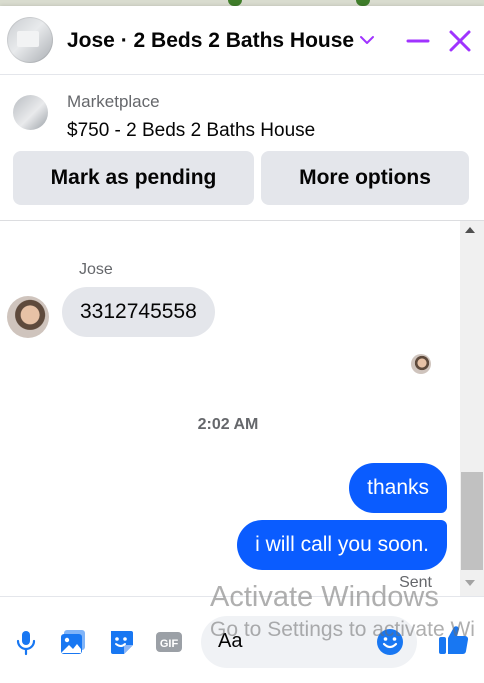 The image size is (484, 683). Describe the element at coordinates (191, 131) in the screenshot. I see `listing-price-title: $750 - 2 Beds 2 Baths House` at that location.